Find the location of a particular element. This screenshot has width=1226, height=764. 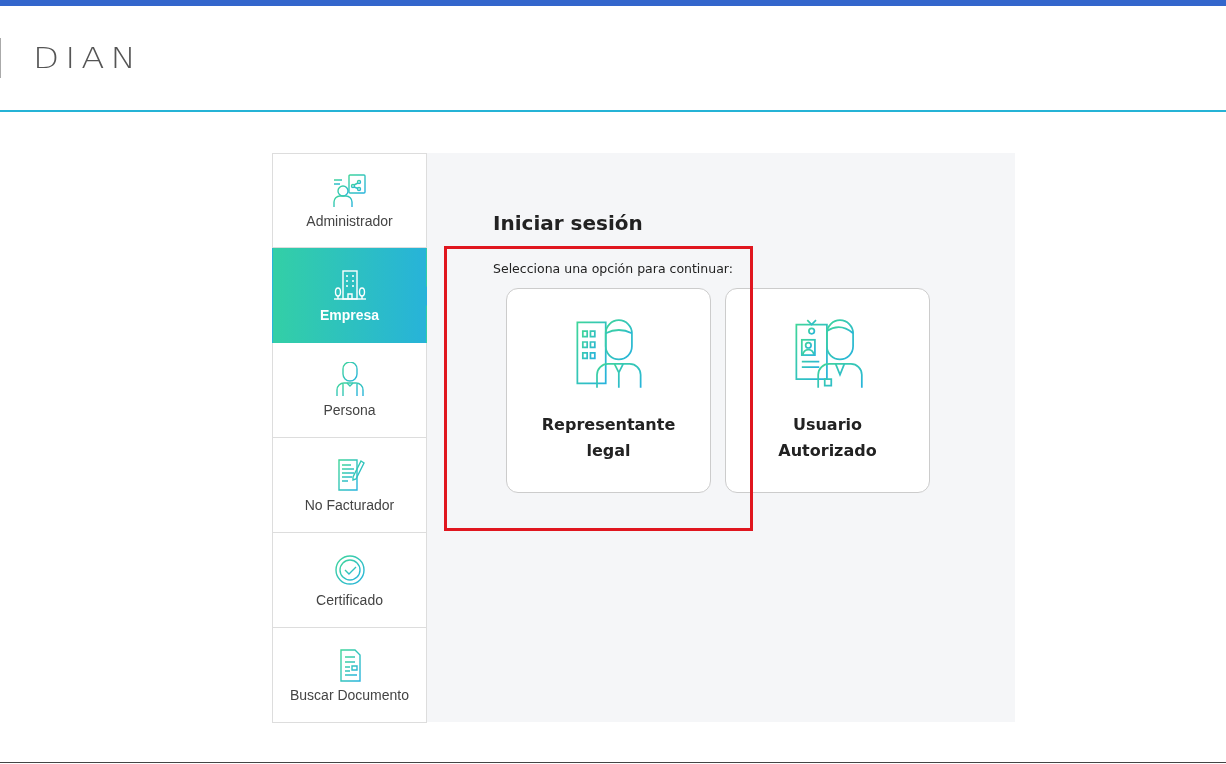

legal-representative-card: Representante legal is located at coordinates (608, 390).